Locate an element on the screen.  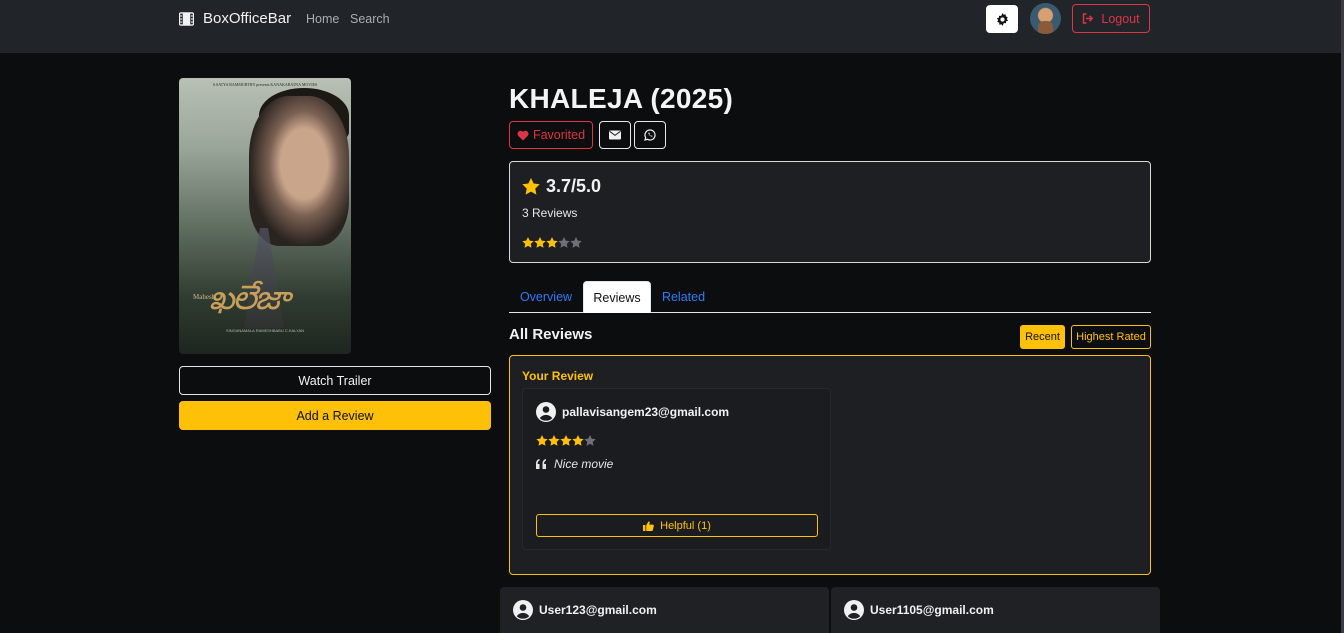
logout-button: Logout is located at coordinates (1111, 18).